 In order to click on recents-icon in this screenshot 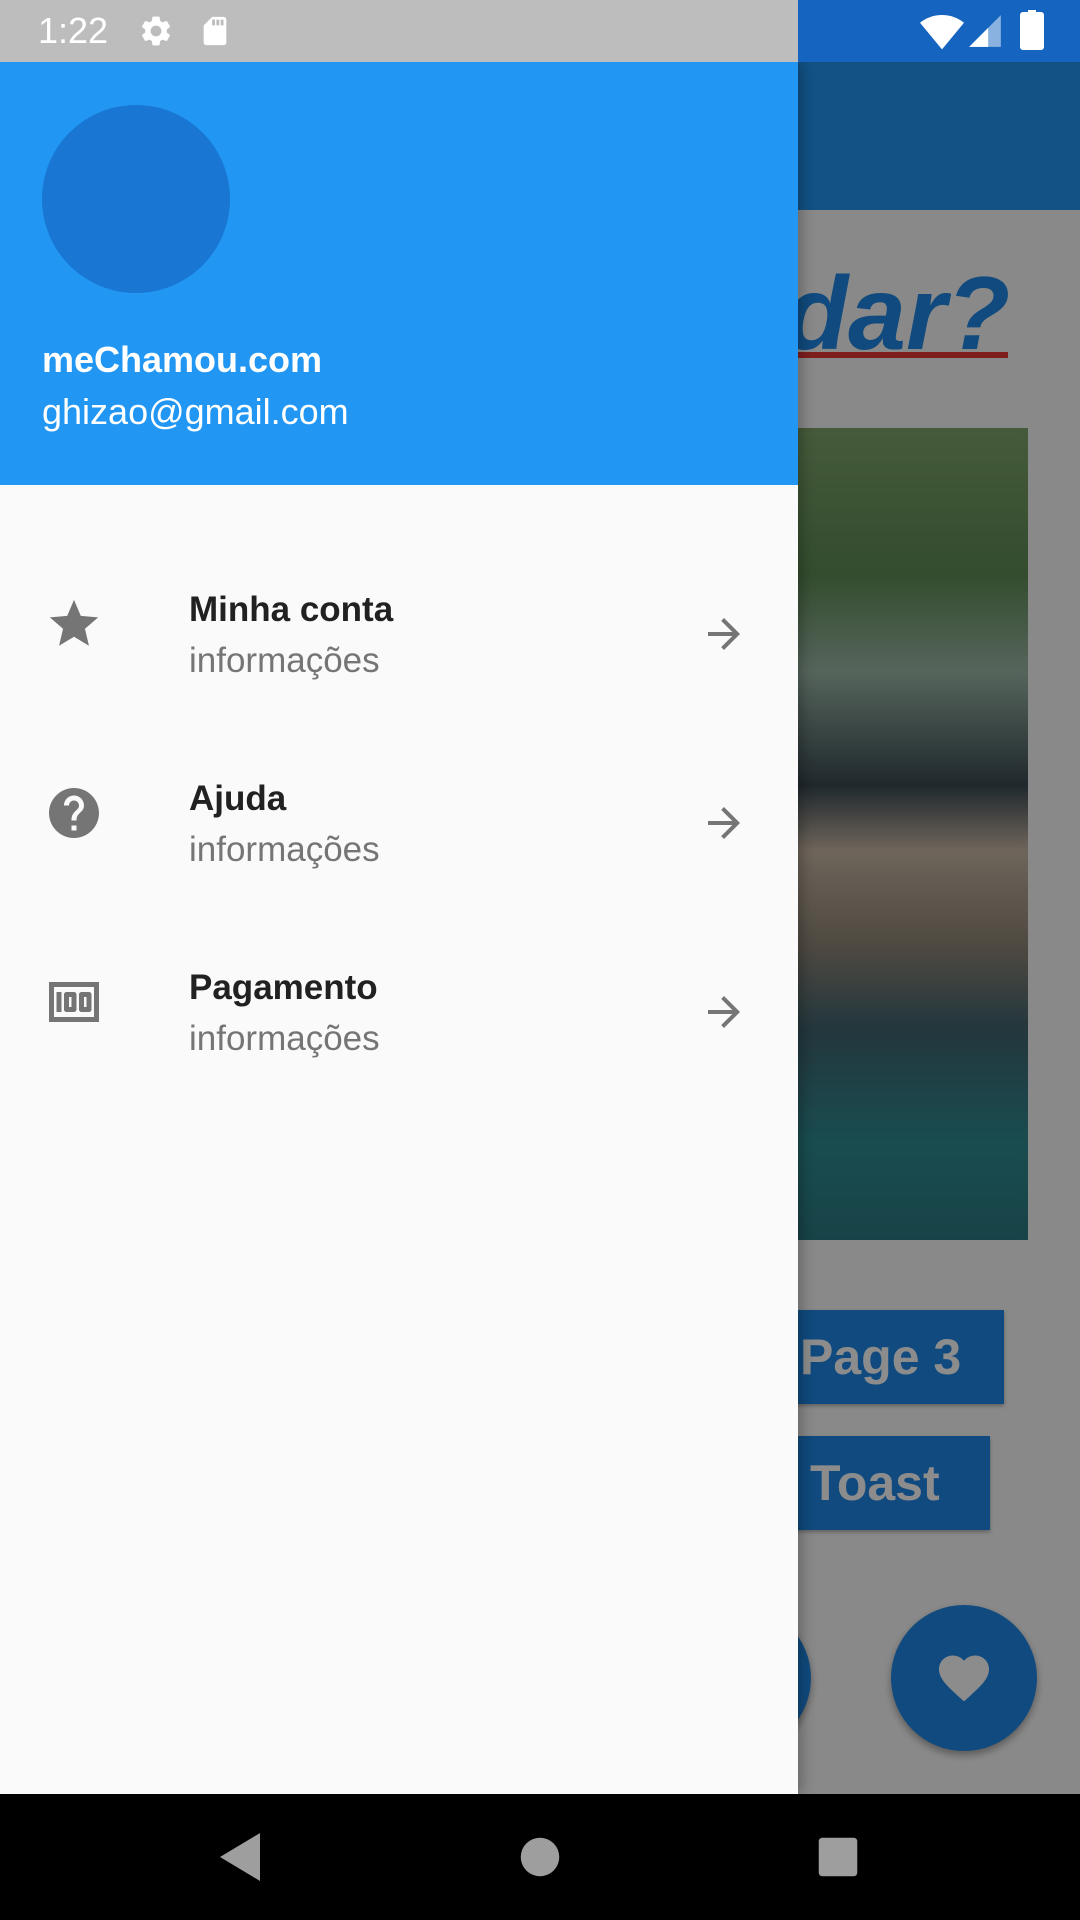, I will do `click(838, 1857)`.